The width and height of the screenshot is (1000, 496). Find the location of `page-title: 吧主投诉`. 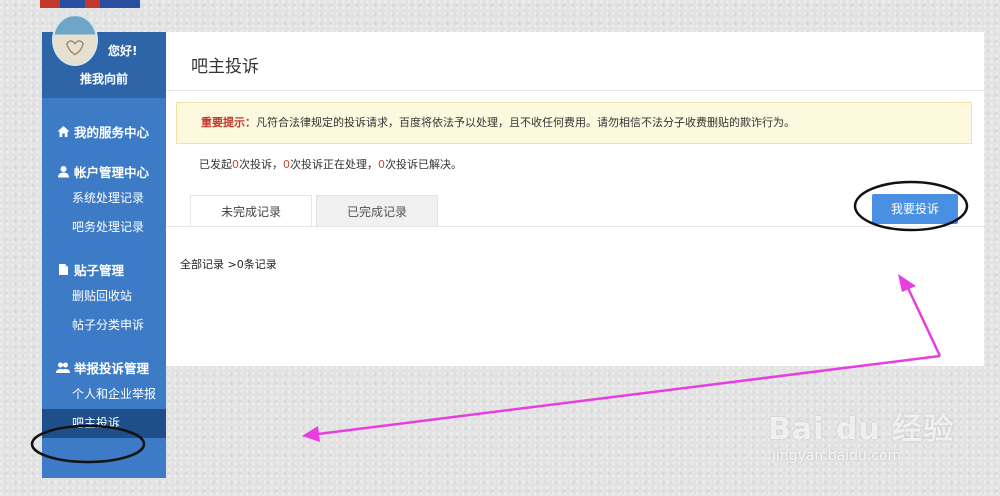

page-title: 吧主投诉 is located at coordinates (225, 67).